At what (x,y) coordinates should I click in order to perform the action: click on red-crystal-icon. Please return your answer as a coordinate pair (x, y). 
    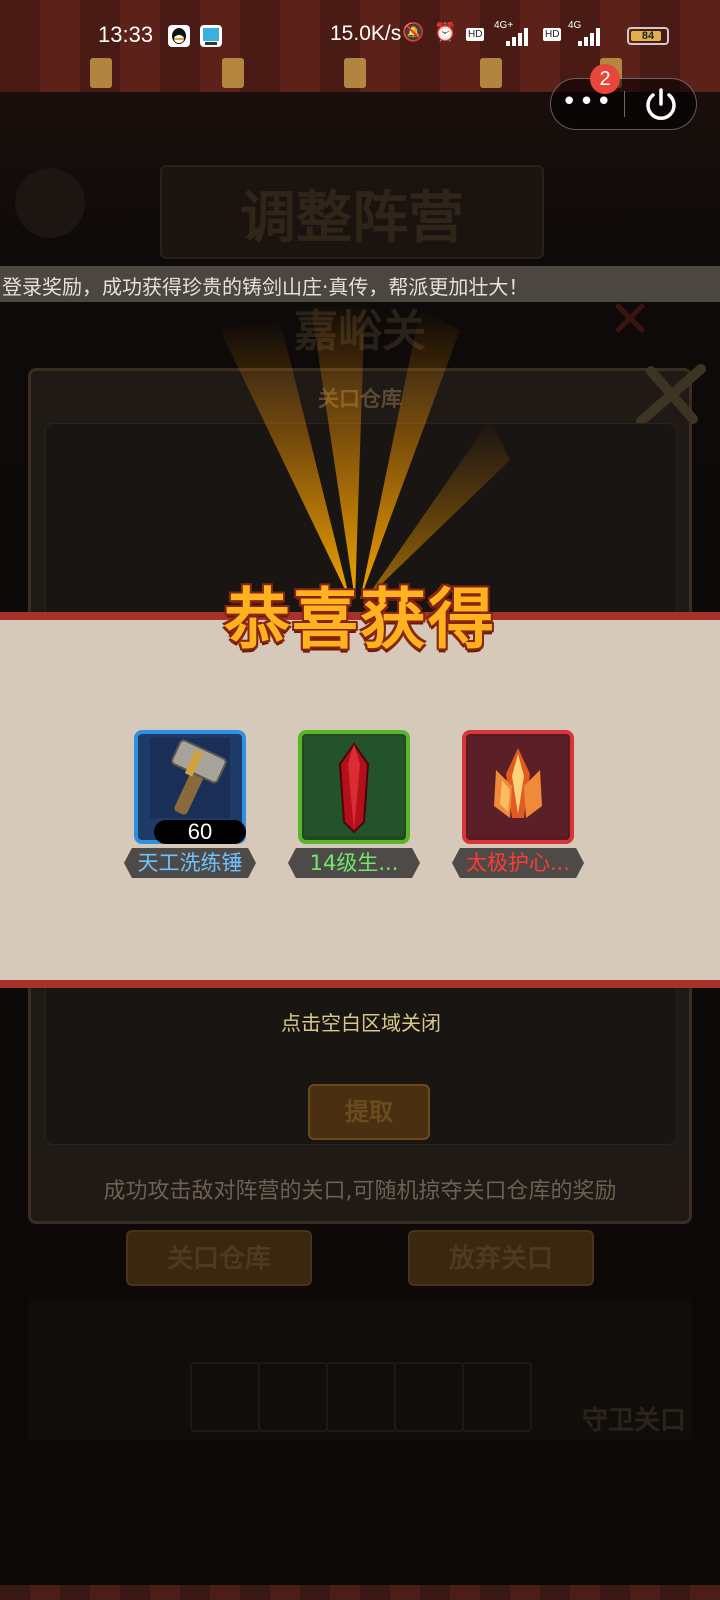
    Looking at the image, I should click on (354, 786).